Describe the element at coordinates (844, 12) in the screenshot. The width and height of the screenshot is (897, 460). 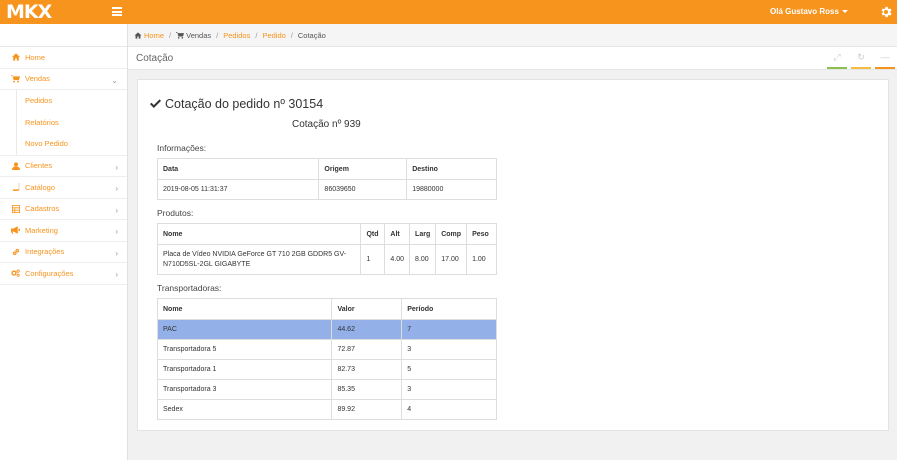
I see `caret-down-icon` at that location.